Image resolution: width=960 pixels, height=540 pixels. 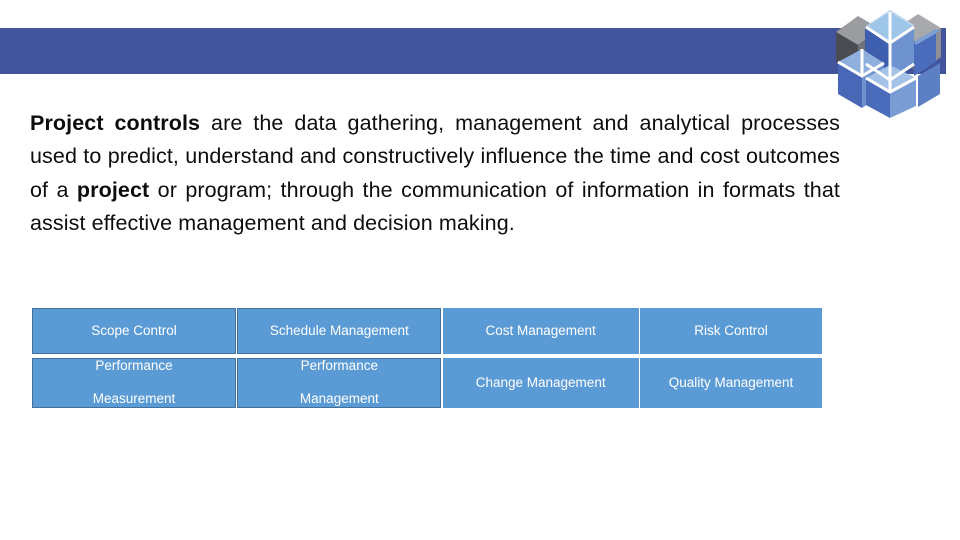 I want to click on table-cell-cost-management: Cost Management, so click(x=540, y=331).